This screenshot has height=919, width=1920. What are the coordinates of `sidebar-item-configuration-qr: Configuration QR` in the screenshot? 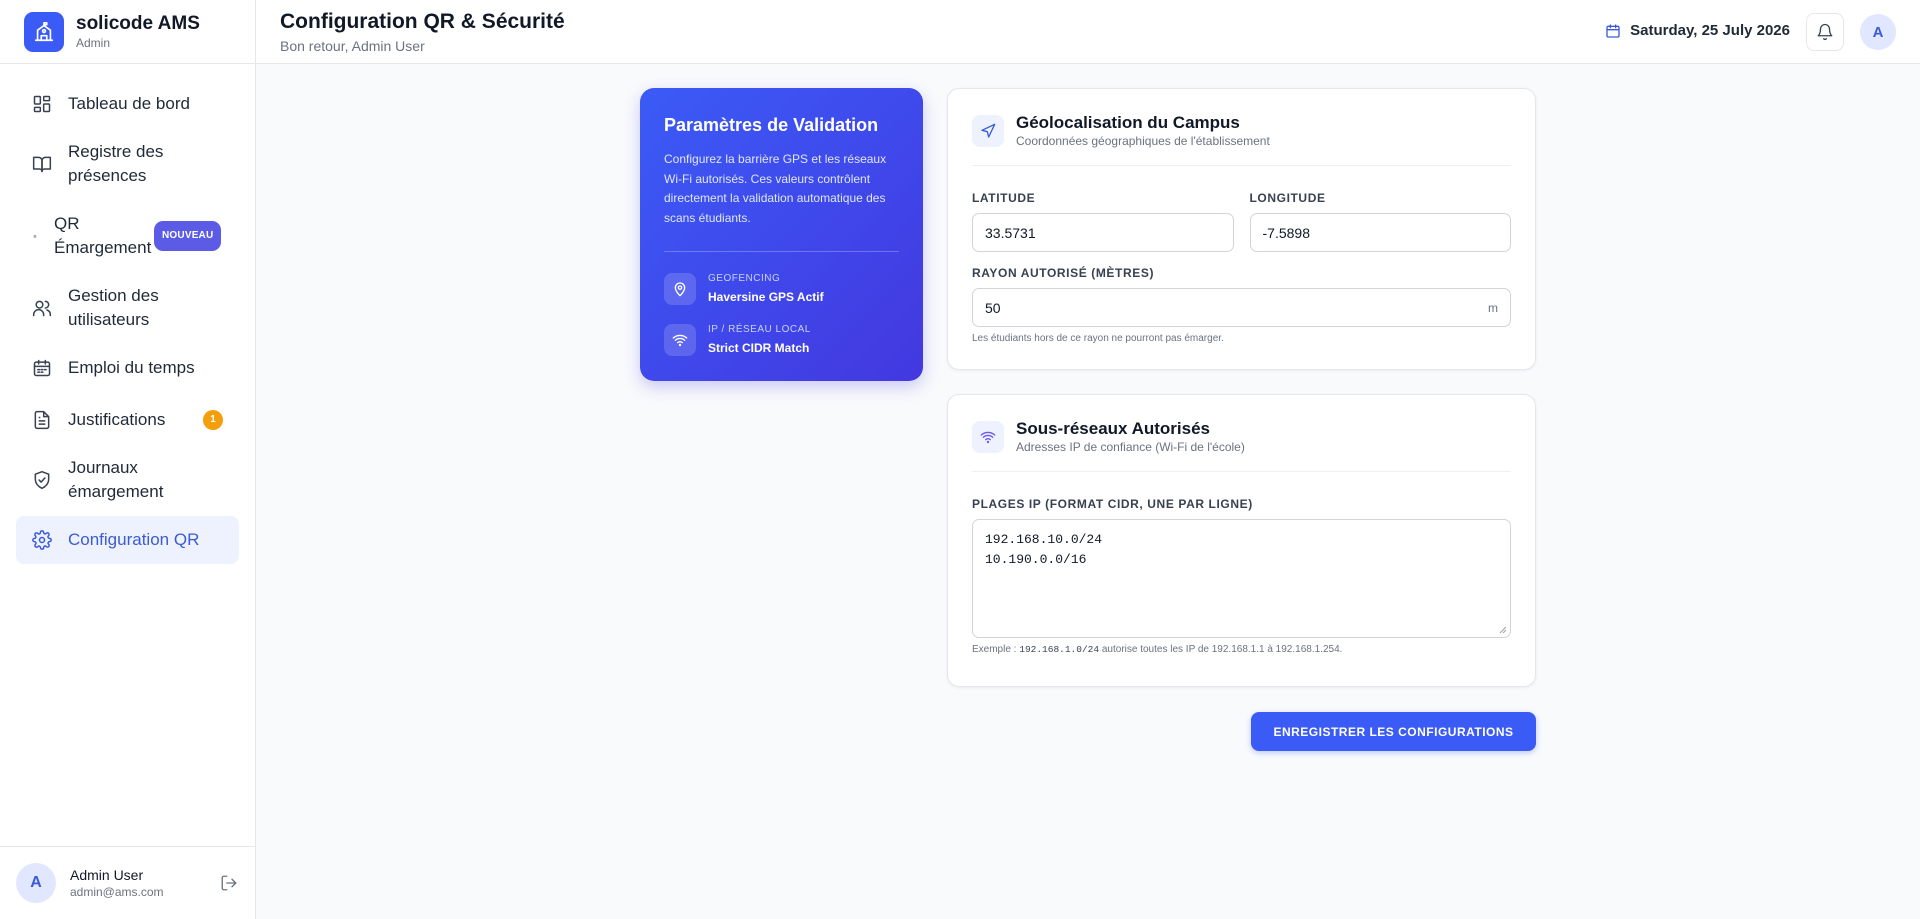 It's located at (127, 540).